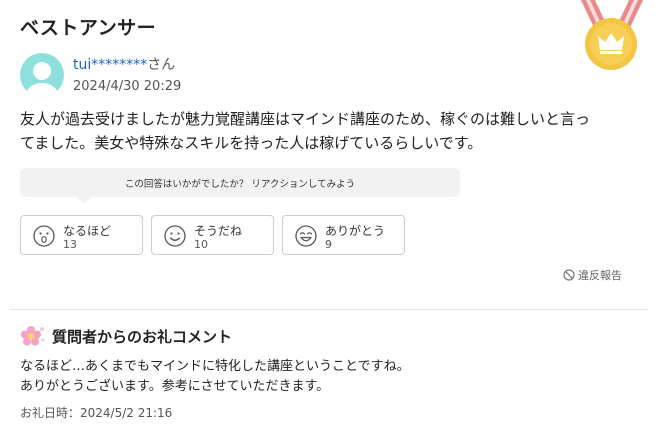 This screenshot has width=658, height=434. I want to click on reaction-arigatou-button: ありがとう 9, so click(343, 235).